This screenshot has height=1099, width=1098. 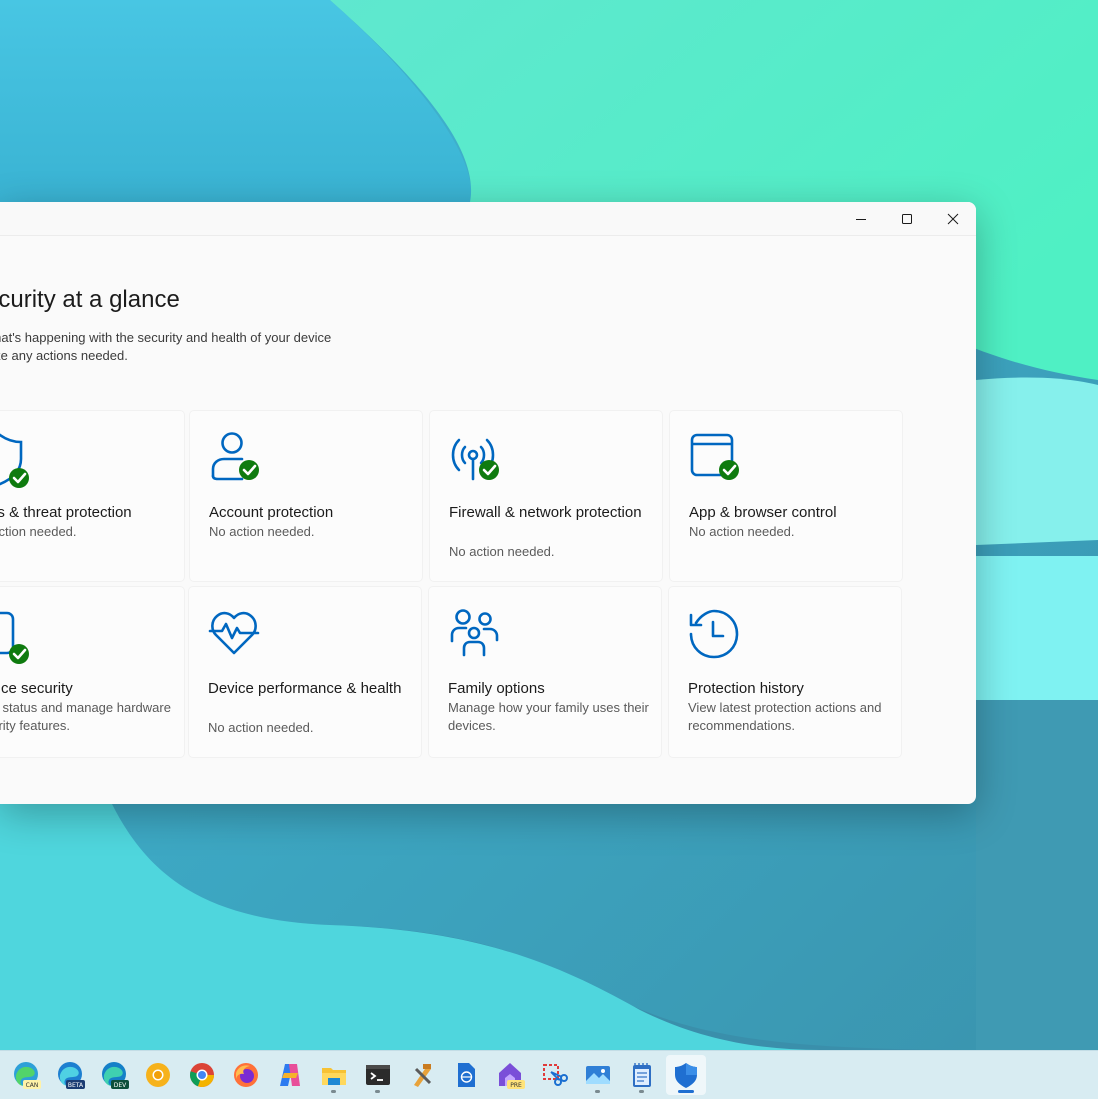 What do you see at coordinates (334, 1075) in the screenshot?
I see `file-explorer-icon` at bounding box center [334, 1075].